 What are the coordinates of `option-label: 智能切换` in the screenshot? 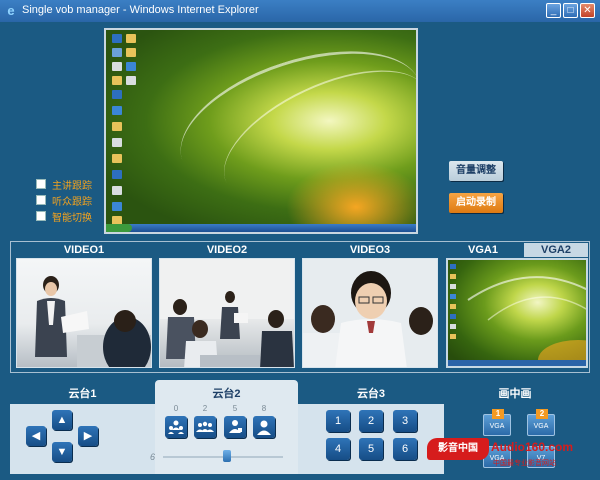 It's located at (72, 218).